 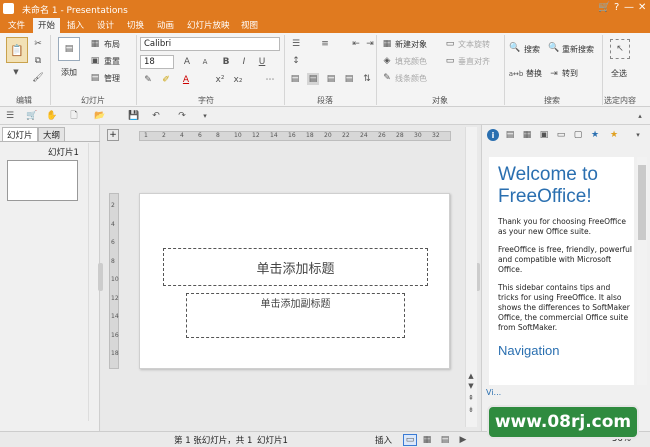 I want to click on tab-slides: 幻灯片, so click(x=20, y=134).